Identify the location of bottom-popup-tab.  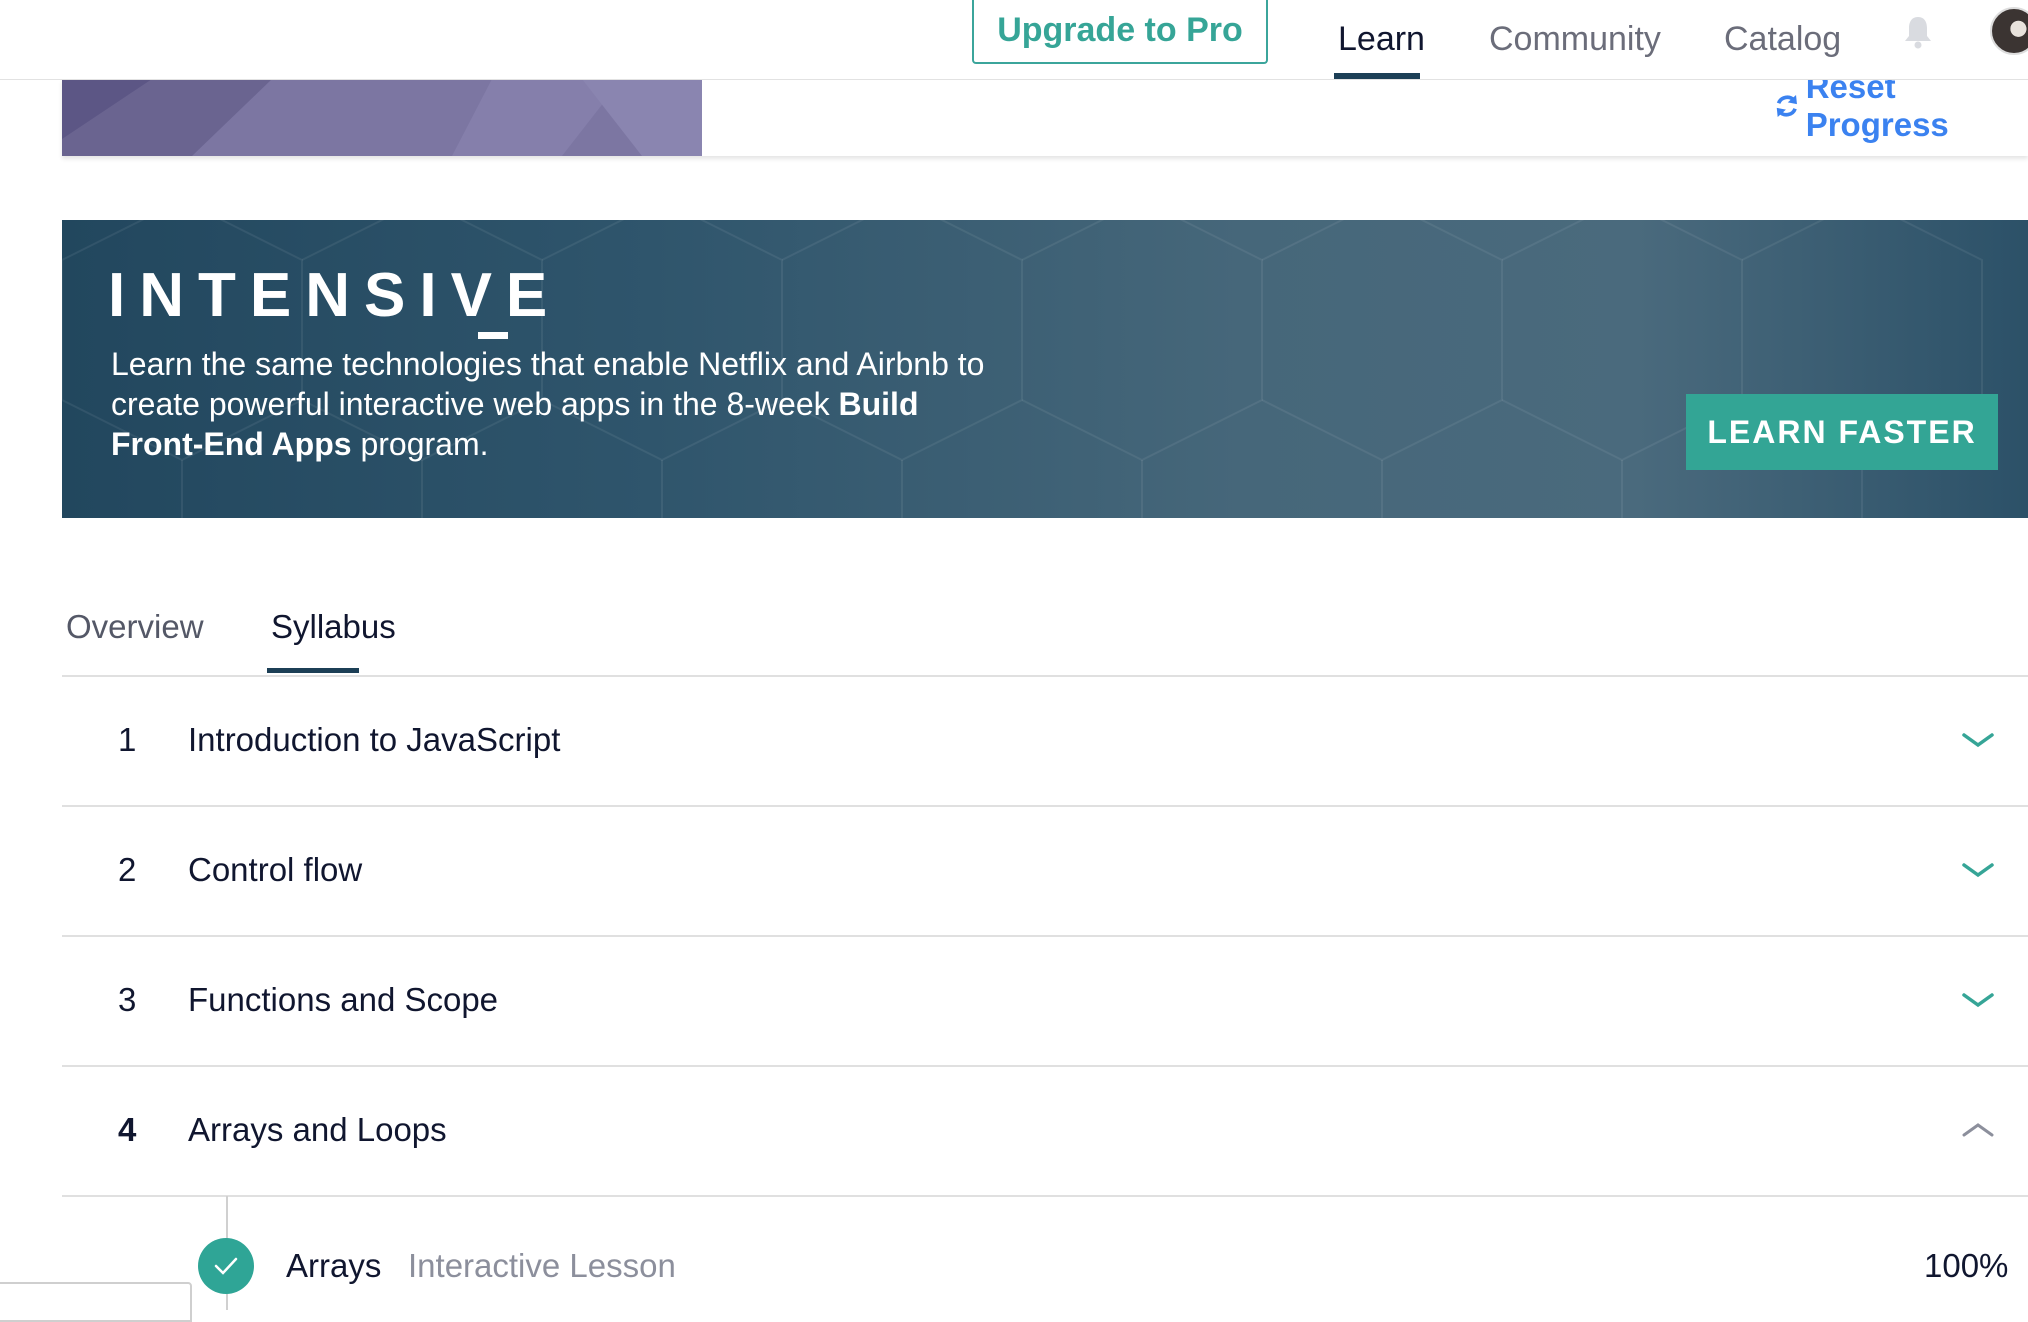
(96, 1302).